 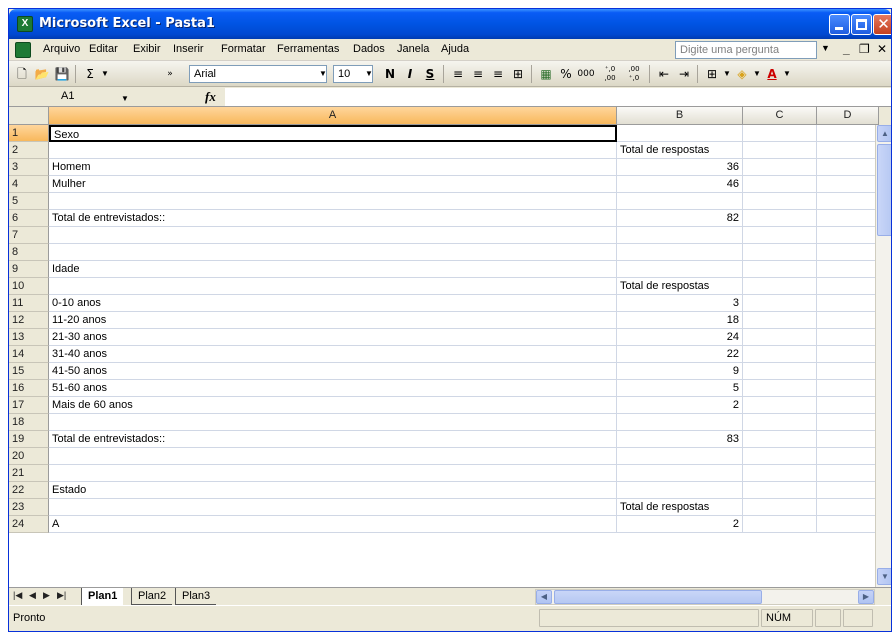 I want to click on decrease-indent-icon: ⇤, so click(x=664, y=74).